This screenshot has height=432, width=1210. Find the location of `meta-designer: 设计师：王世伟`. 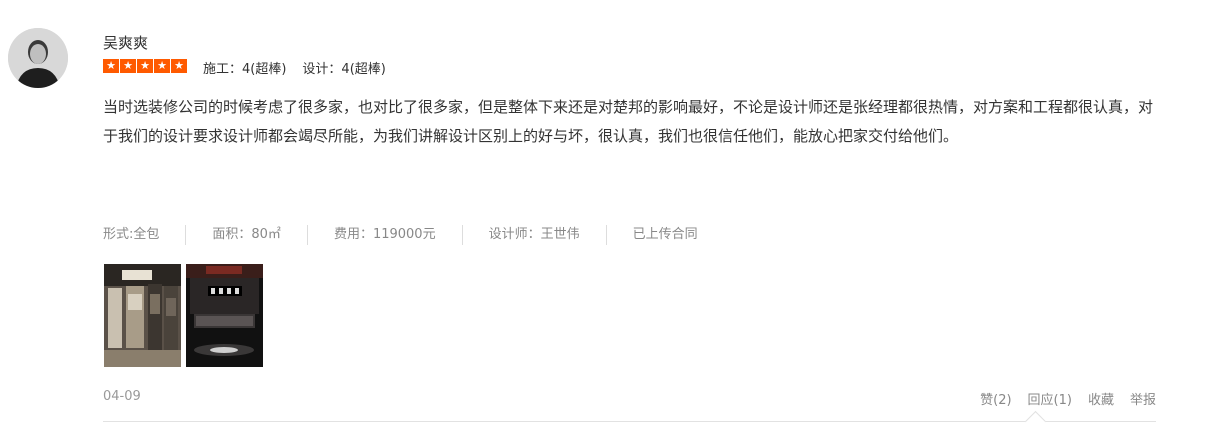

meta-designer: 设计师：王世伟 is located at coordinates (533, 235).